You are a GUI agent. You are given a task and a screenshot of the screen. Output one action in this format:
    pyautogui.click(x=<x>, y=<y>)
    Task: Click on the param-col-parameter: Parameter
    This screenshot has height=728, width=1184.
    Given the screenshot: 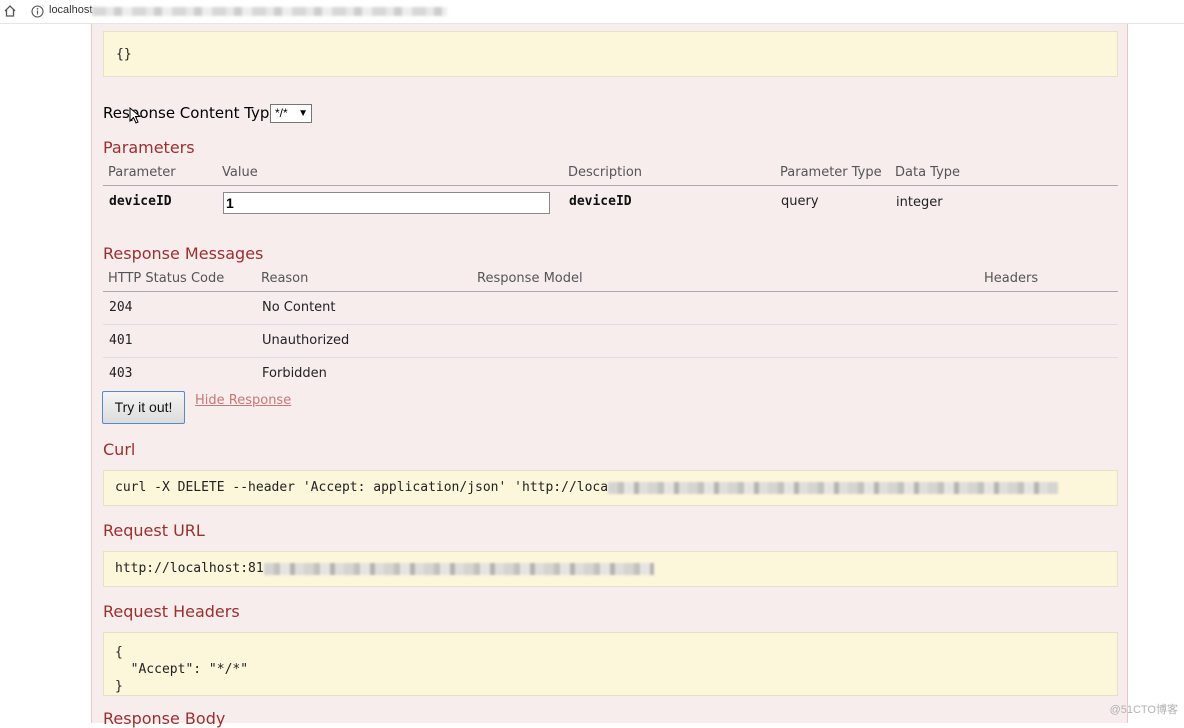 What is the action you would take?
    pyautogui.click(x=142, y=172)
    